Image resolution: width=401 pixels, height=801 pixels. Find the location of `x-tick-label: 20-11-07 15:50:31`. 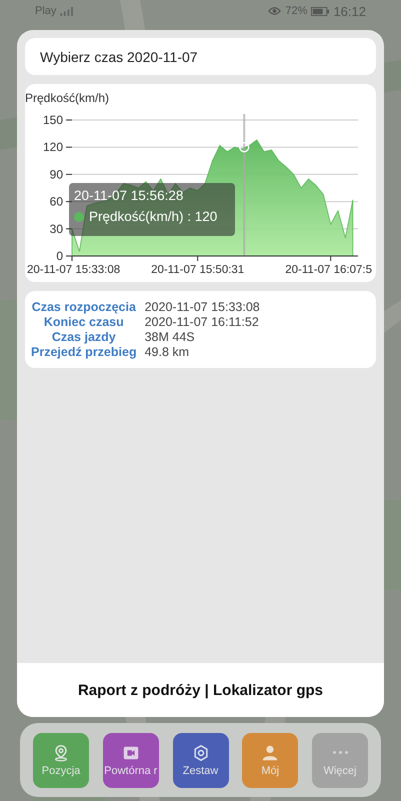

x-tick-label: 20-11-07 15:50:31 is located at coordinates (197, 270).